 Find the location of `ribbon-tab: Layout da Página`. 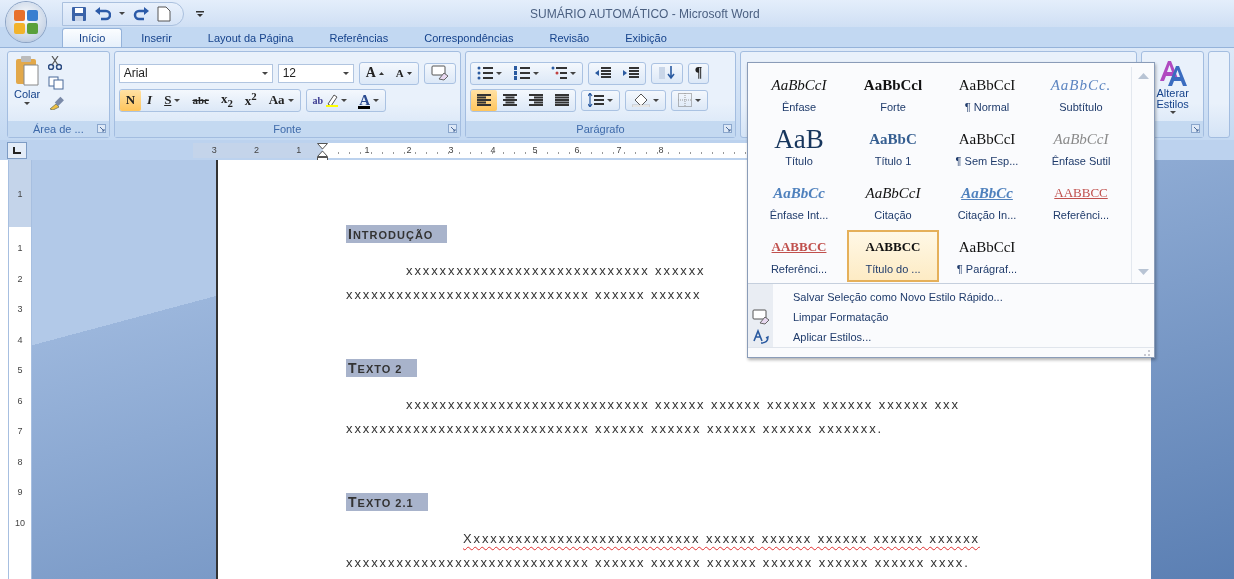

ribbon-tab: Layout da Página is located at coordinates (250, 37).